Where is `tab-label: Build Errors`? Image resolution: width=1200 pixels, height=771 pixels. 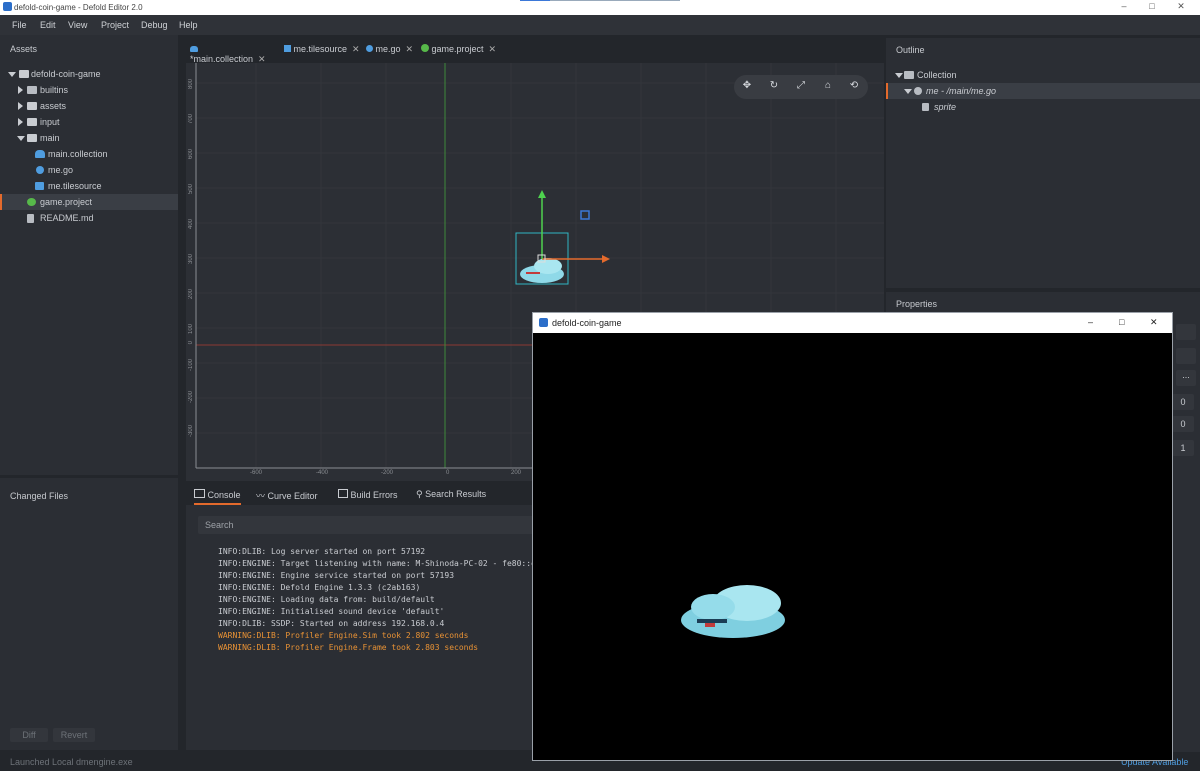 tab-label: Build Errors is located at coordinates (374, 495).